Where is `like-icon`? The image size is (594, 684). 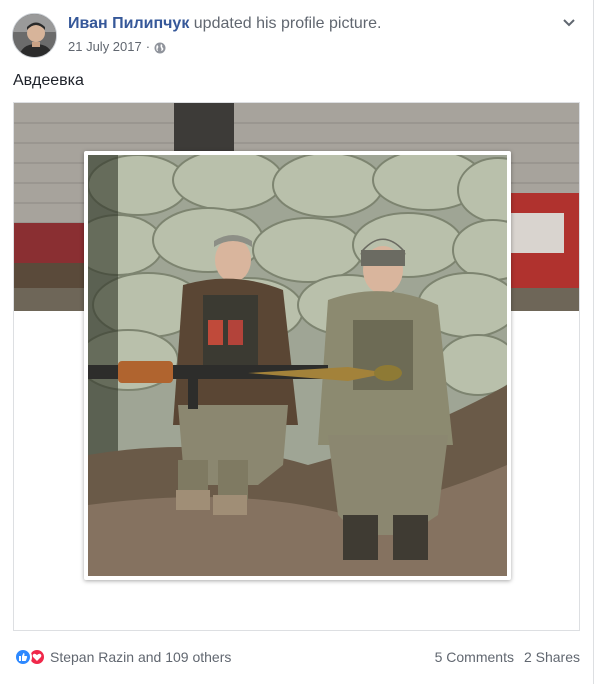 like-icon is located at coordinates (23, 657).